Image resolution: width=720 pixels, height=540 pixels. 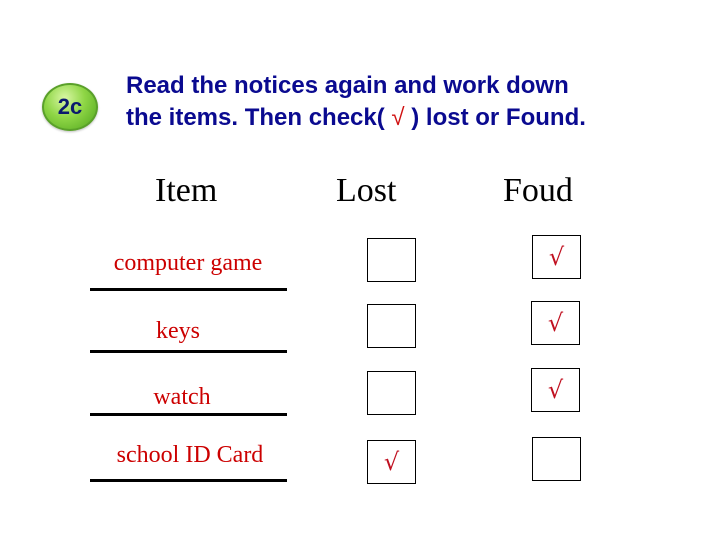 What do you see at coordinates (538, 190) in the screenshot?
I see `header-found: Foud` at bounding box center [538, 190].